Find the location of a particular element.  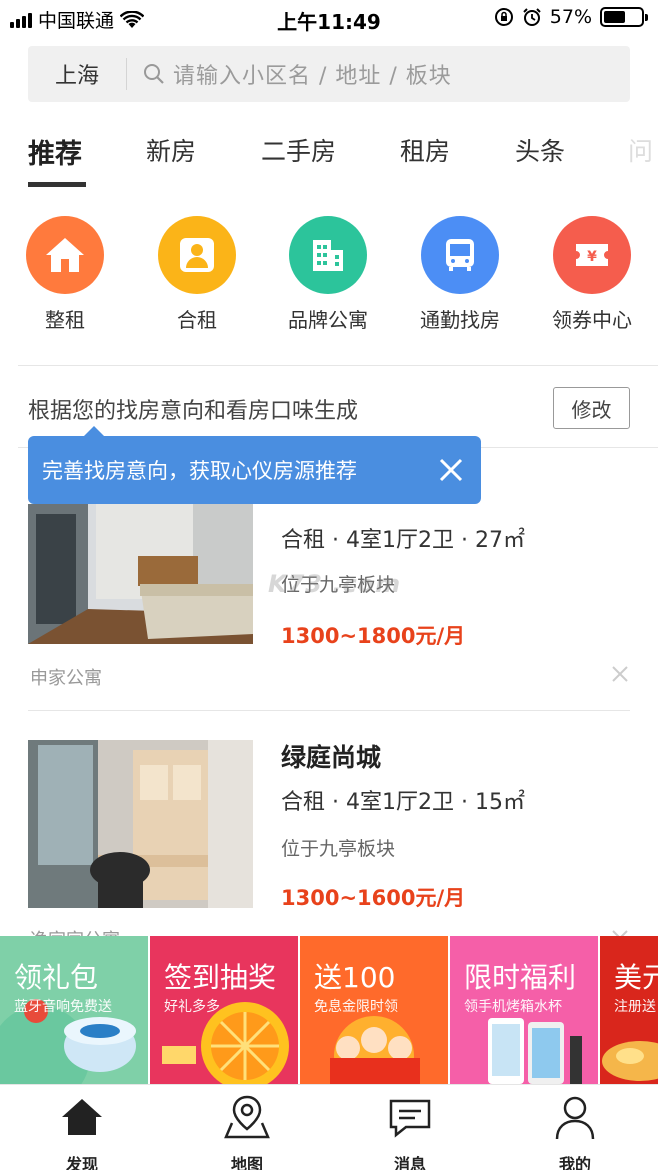

promo-subtitle: 好礼多多 is located at coordinates (192, 1007).